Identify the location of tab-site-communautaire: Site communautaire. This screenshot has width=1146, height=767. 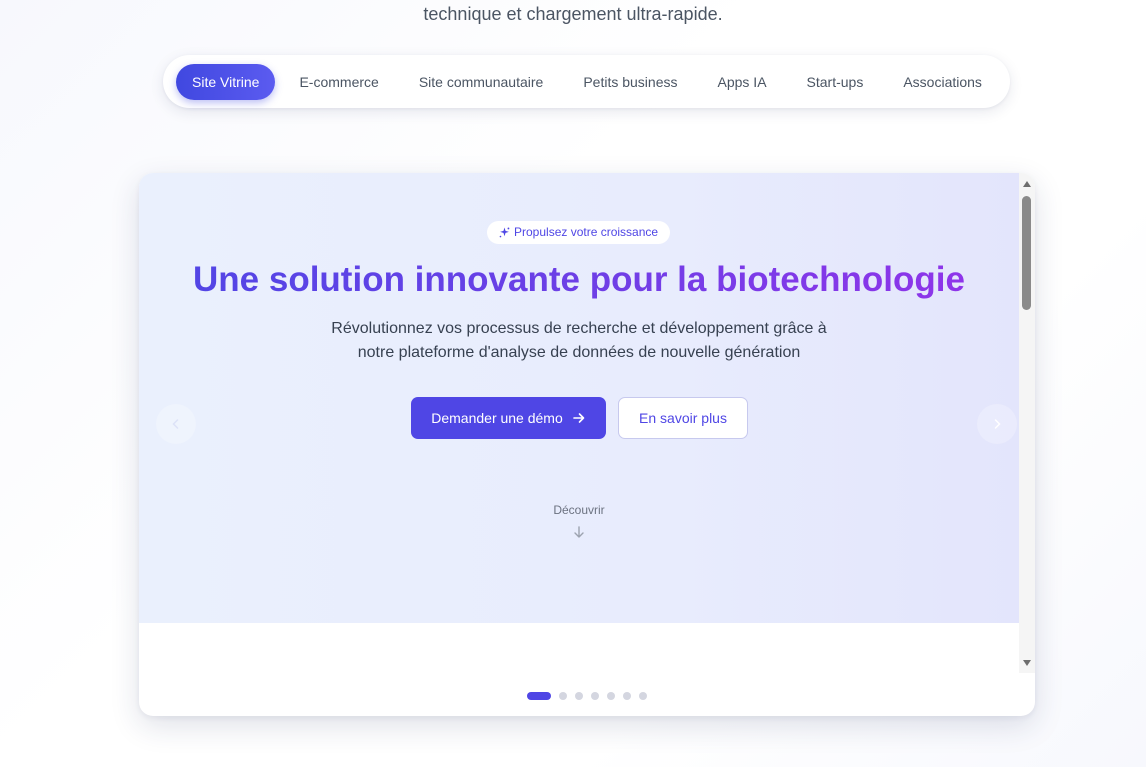
(481, 82).